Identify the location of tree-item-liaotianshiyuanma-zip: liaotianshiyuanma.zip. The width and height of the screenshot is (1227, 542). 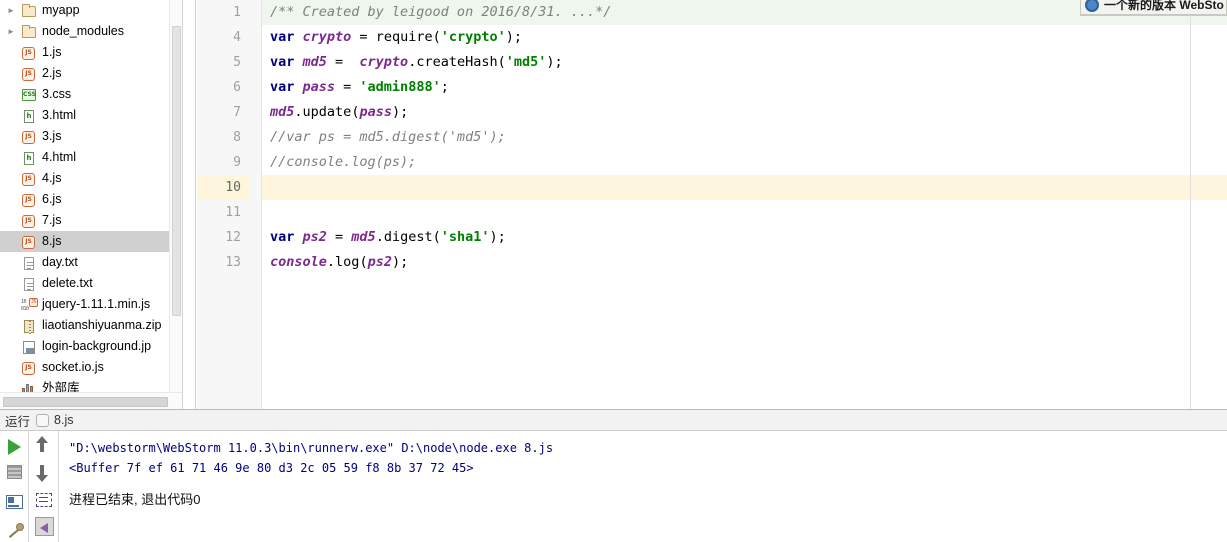
(91, 325).